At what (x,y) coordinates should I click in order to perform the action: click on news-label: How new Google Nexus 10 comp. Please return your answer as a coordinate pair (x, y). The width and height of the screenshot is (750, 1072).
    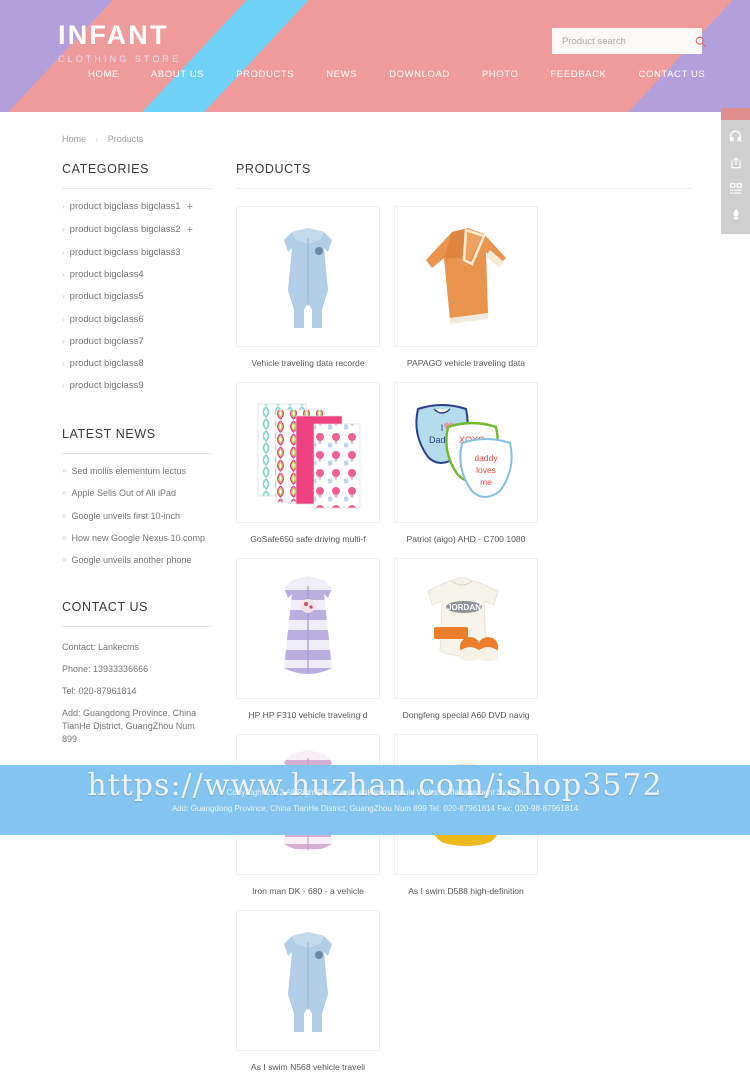
    Looking at the image, I should click on (138, 538).